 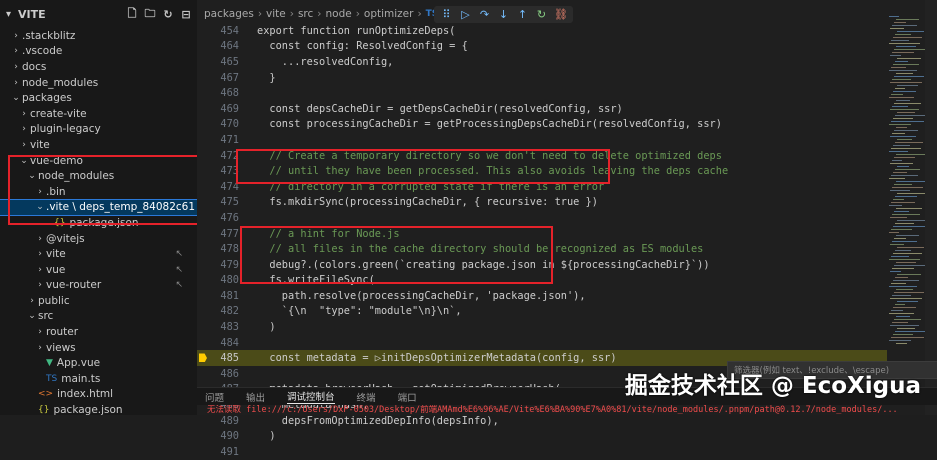 What do you see at coordinates (276, 14) in the screenshot?
I see `breadcrumb-item: vite` at bounding box center [276, 14].